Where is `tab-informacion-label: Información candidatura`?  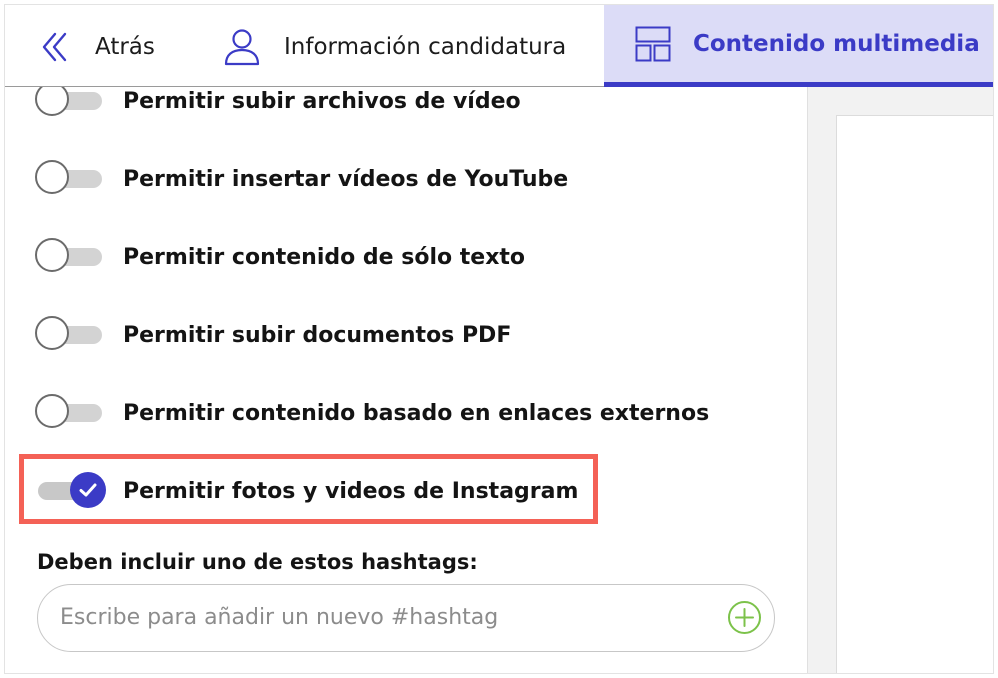
tab-informacion-label: Información candidatura is located at coordinates (425, 47).